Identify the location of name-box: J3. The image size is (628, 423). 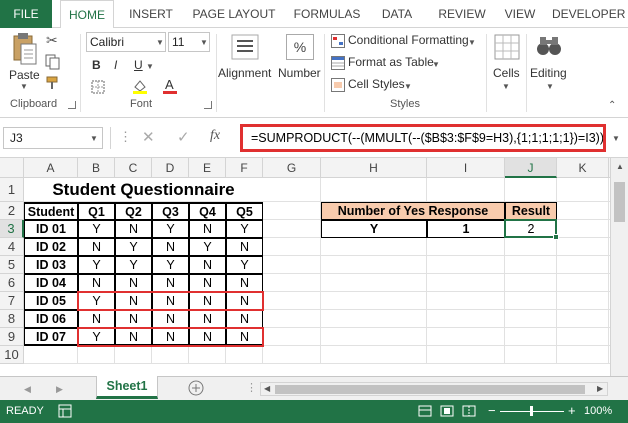
(53, 138).